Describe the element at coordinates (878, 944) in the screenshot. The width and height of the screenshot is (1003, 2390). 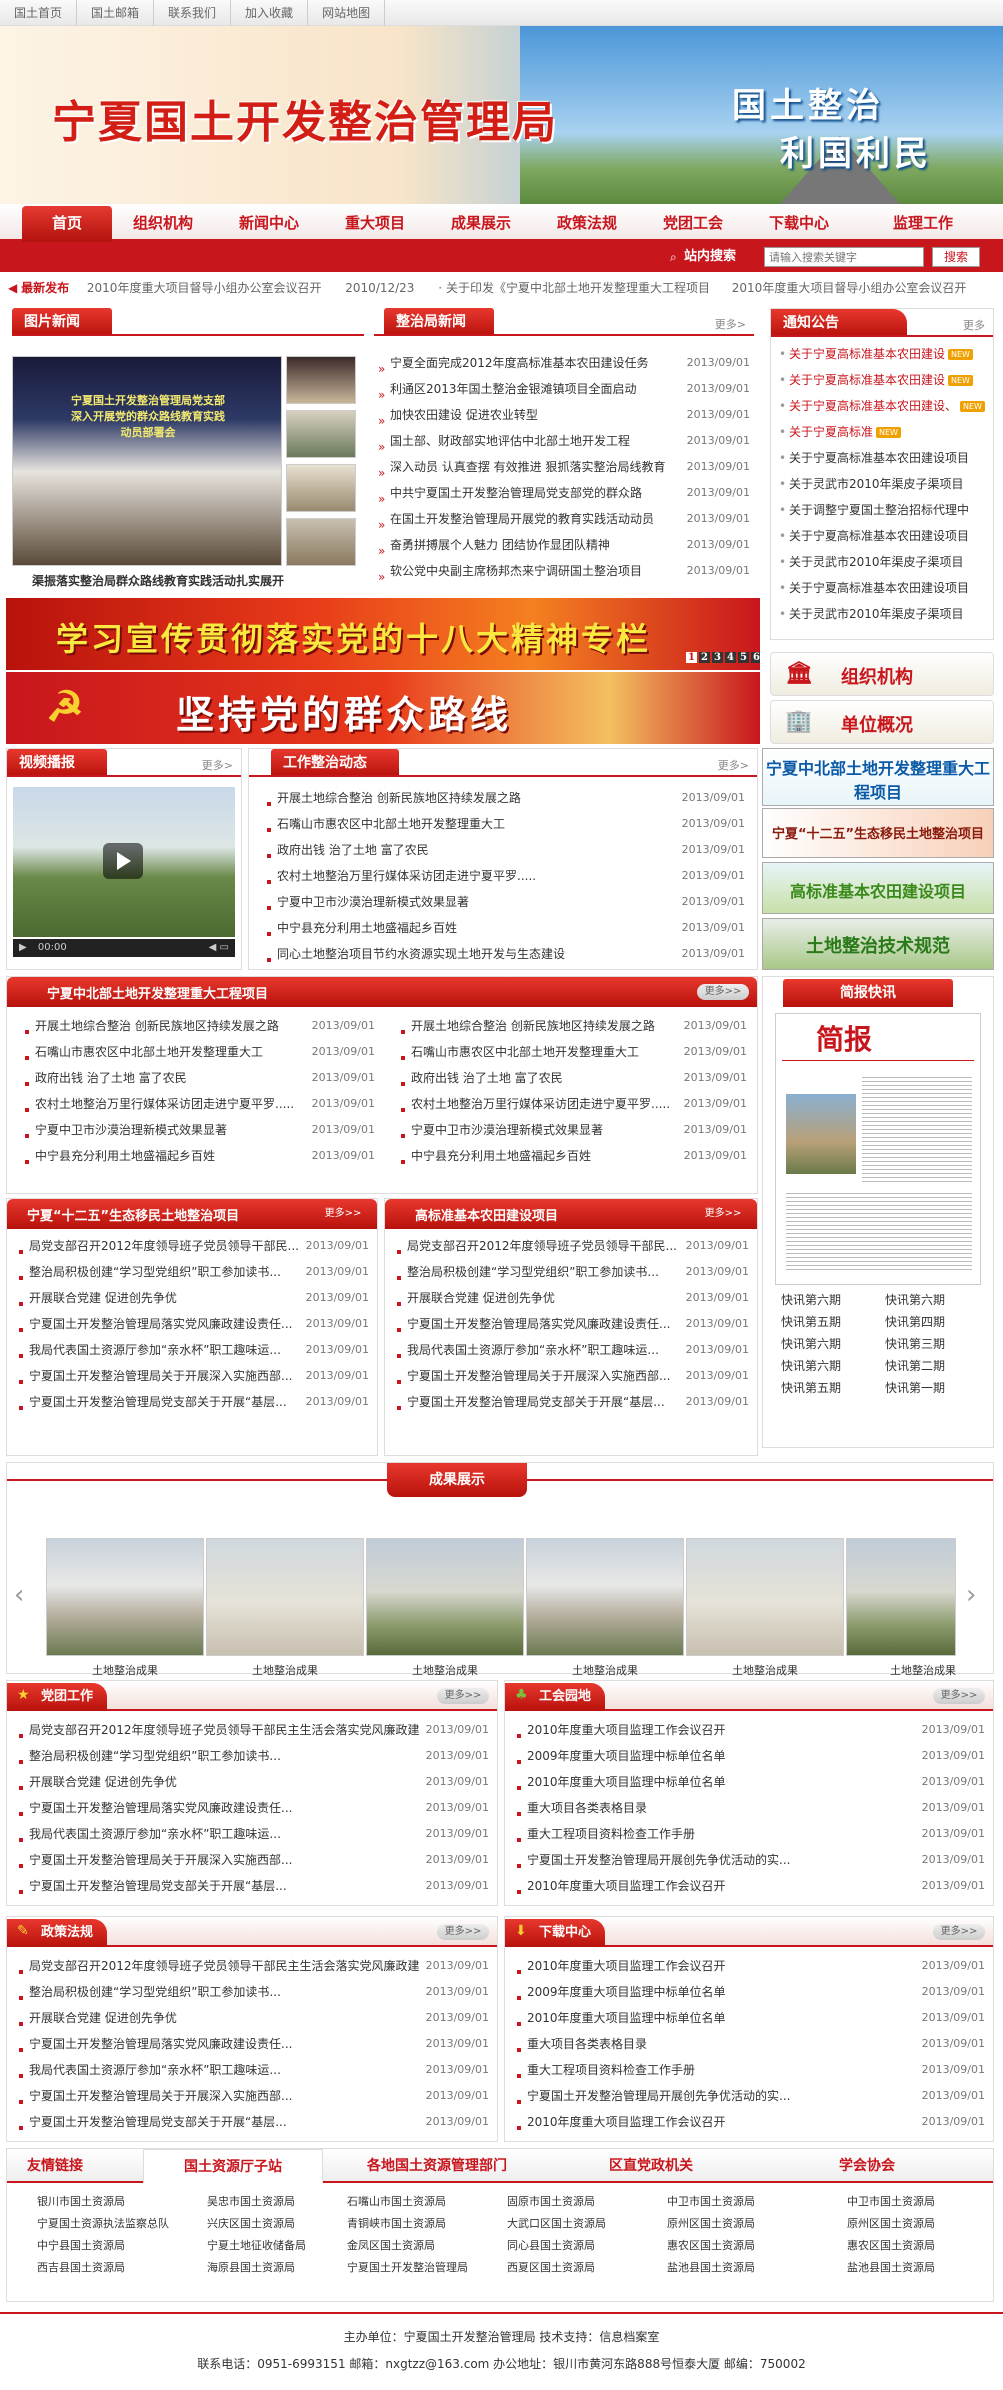
I see `ad-technical-spec: 土地整治技术规范` at that location.